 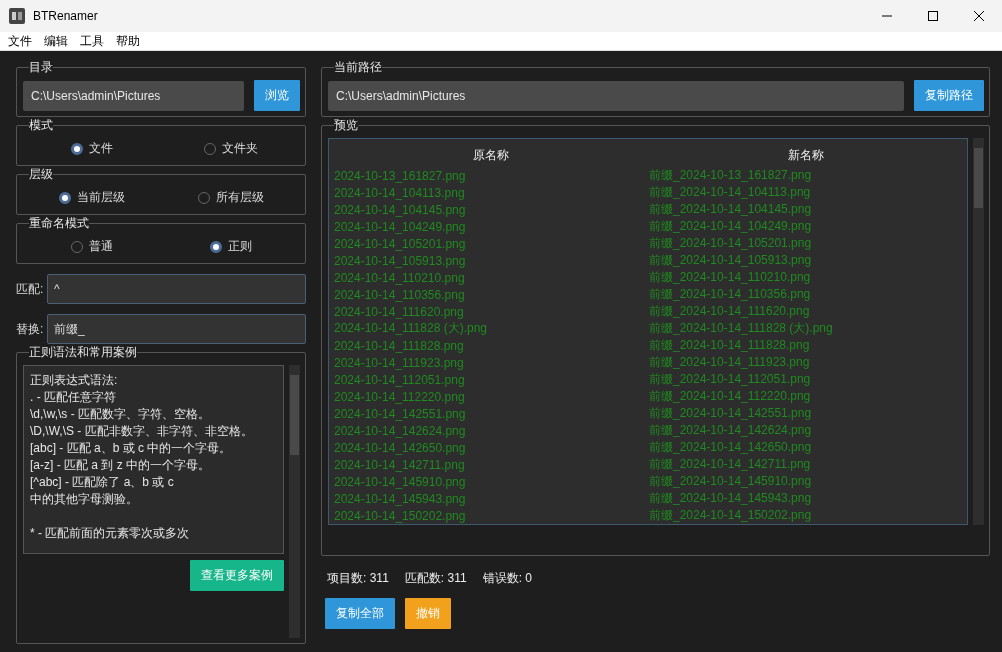 I want to click on table-cell: 2024-10-14_142650.png, so click(x=400, y=447).